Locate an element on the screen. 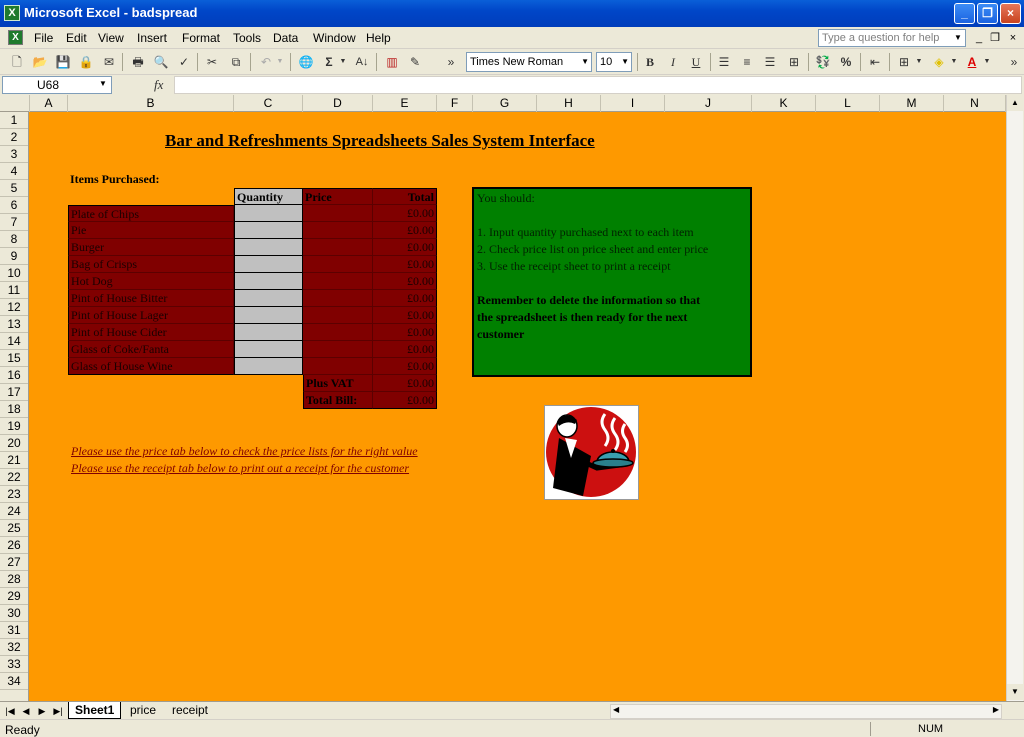 The height and width of the screenshot is (737, 1024). scroll-left-icon: ◀ is located at coordinates (616, 709).